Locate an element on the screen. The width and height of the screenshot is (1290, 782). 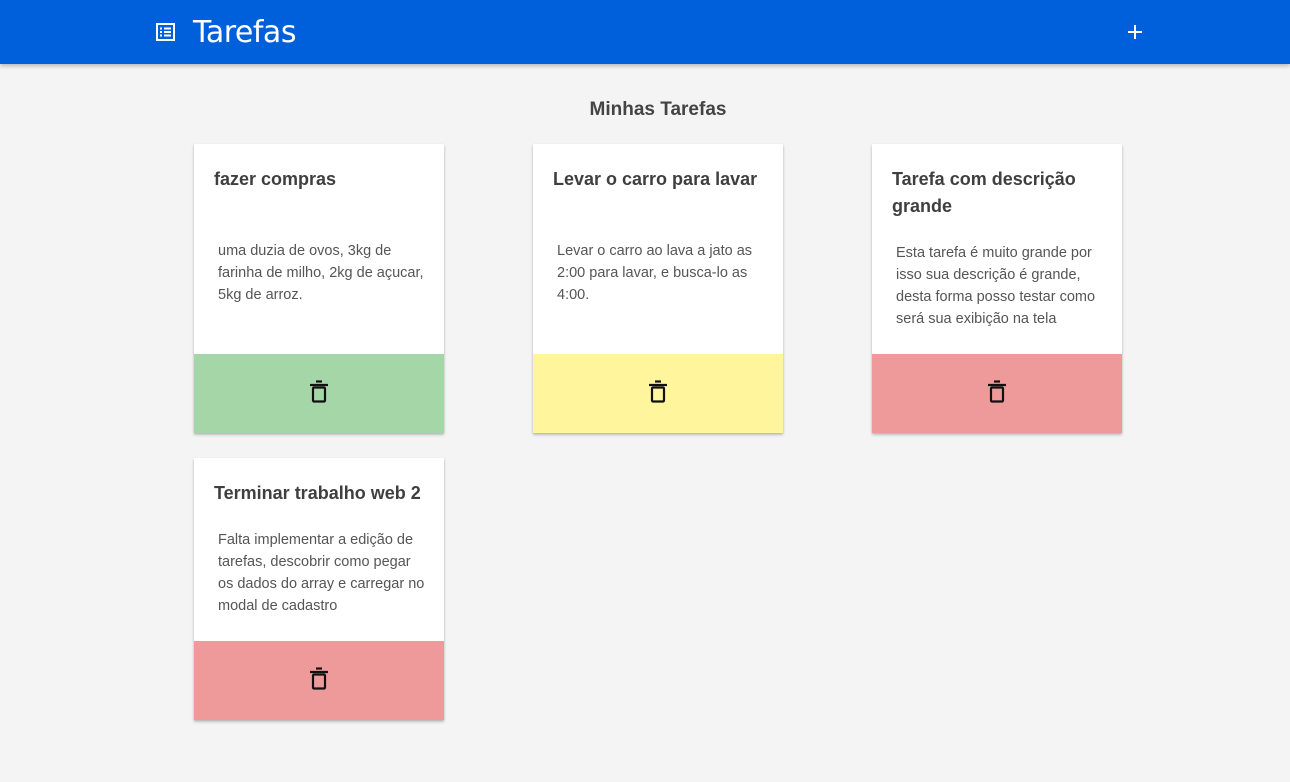
app-title: Tarefas is located at coordinates (244, 32).